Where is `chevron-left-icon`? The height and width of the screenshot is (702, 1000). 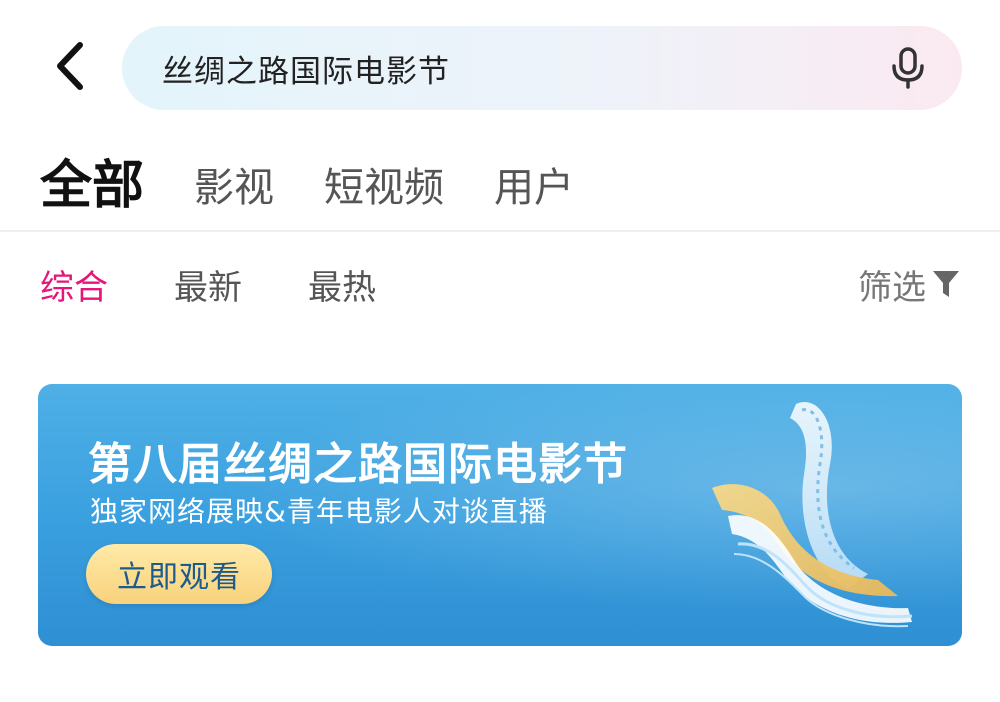 chevron-left-icon is located at coordinates (70, 66).